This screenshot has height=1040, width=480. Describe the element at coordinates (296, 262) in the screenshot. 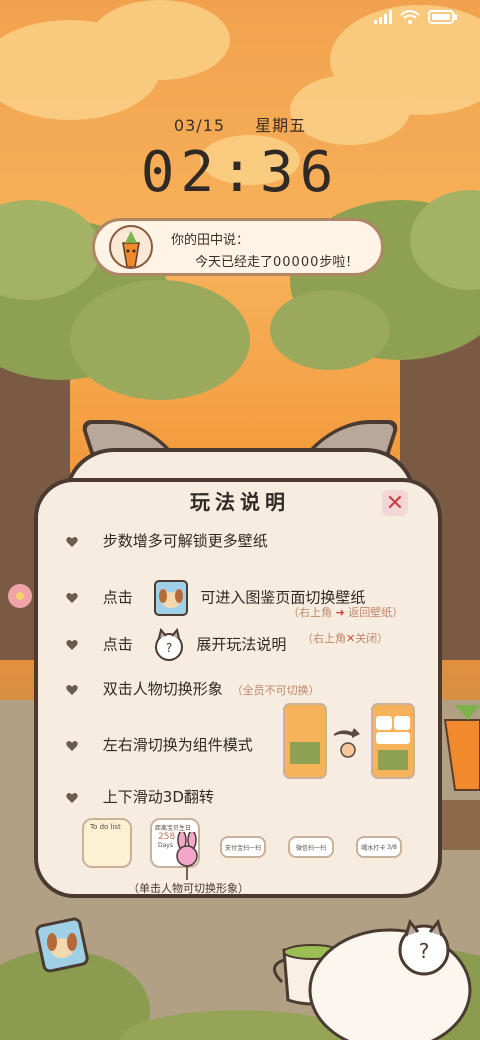

I see `step-count: 00000` at that location.